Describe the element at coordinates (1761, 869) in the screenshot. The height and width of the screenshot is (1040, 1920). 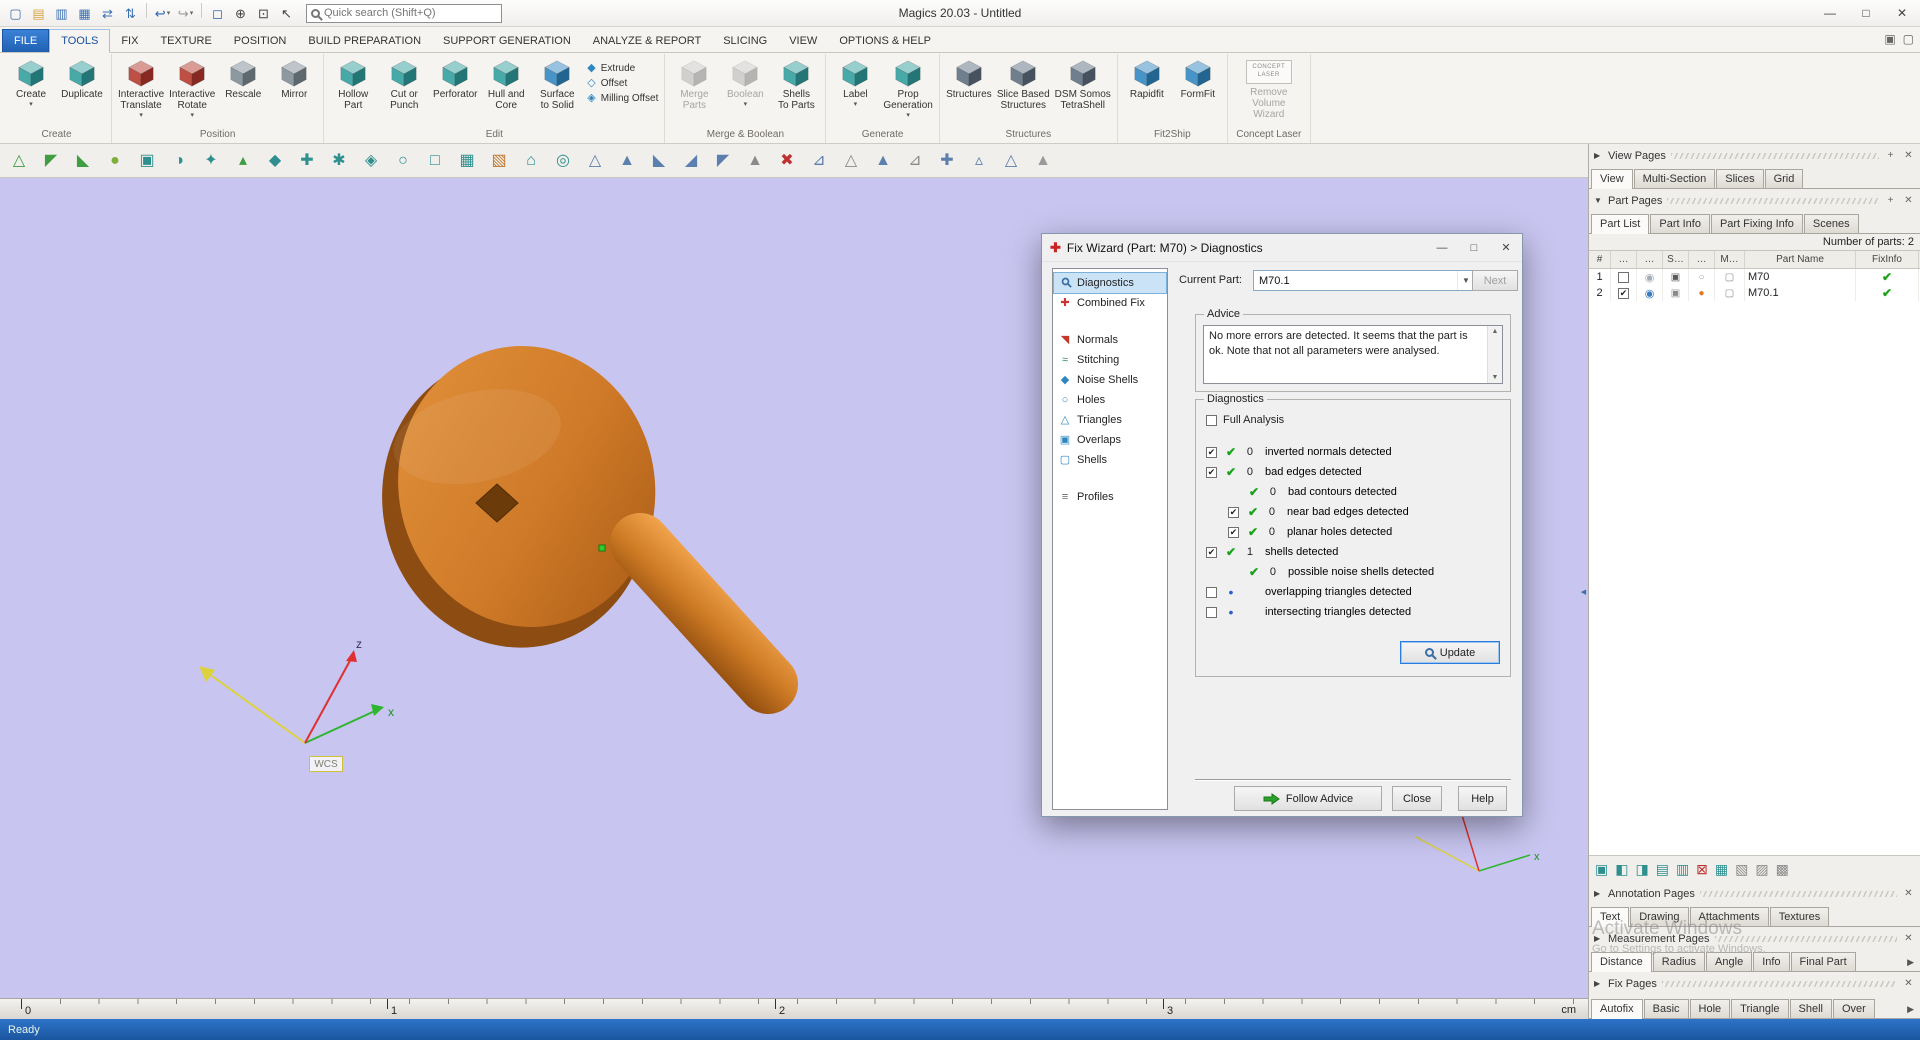
I see `hide-part-icon: ▨` at that location.